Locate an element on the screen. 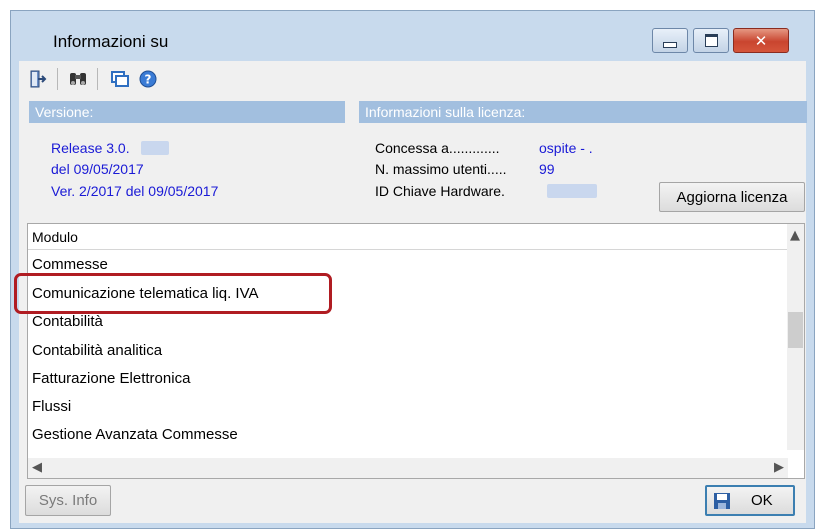 This screenshot has width=817, height=531. scroll-up-icon: ▲ is located at coordinates (795, 235).